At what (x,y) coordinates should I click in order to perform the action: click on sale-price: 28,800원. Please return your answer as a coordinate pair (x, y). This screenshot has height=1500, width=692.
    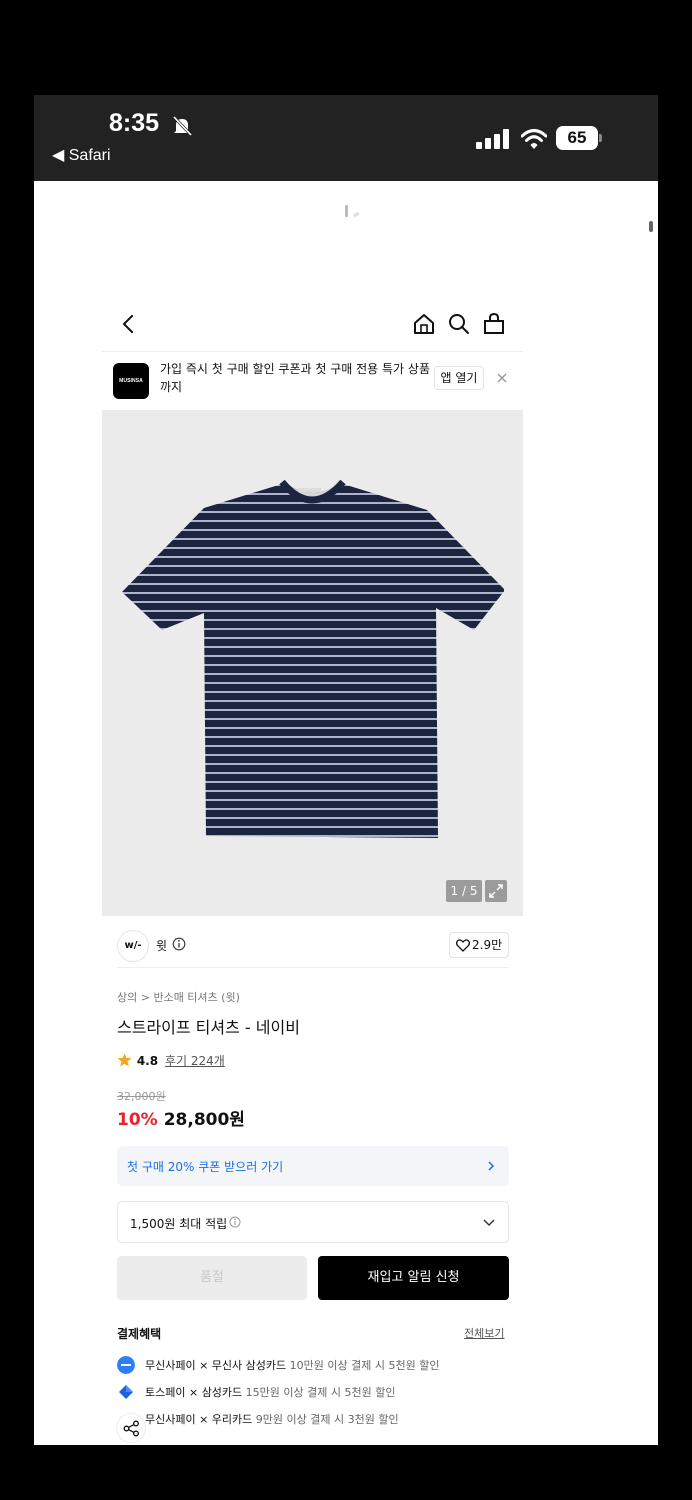
    Looking at the image, I should click on (204, 1120).